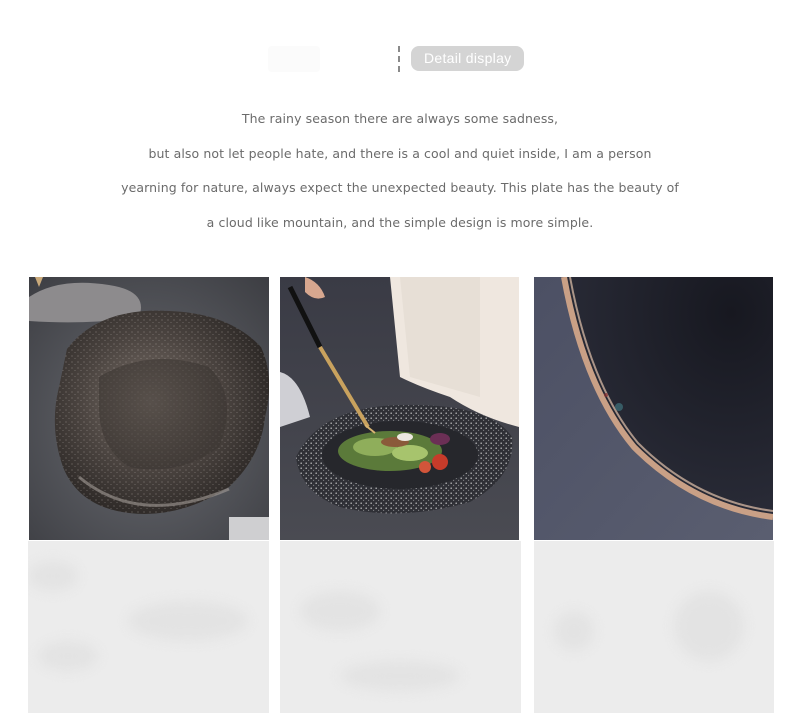 The image size is (800, 724). Describe the element at coordinates (399, 408) in the screenshot. I see `product-photo-salad` at that location.